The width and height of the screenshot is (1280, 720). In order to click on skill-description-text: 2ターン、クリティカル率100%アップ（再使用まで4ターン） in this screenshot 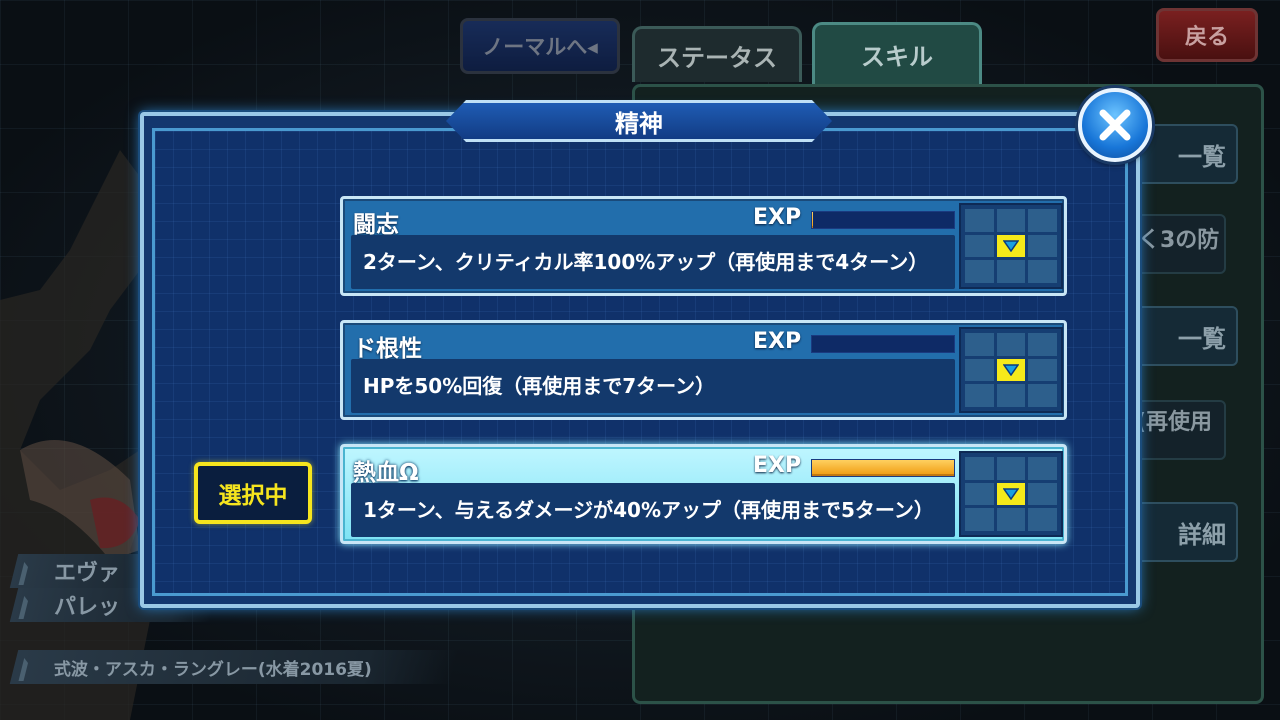, I will do `click(646, 261)`.